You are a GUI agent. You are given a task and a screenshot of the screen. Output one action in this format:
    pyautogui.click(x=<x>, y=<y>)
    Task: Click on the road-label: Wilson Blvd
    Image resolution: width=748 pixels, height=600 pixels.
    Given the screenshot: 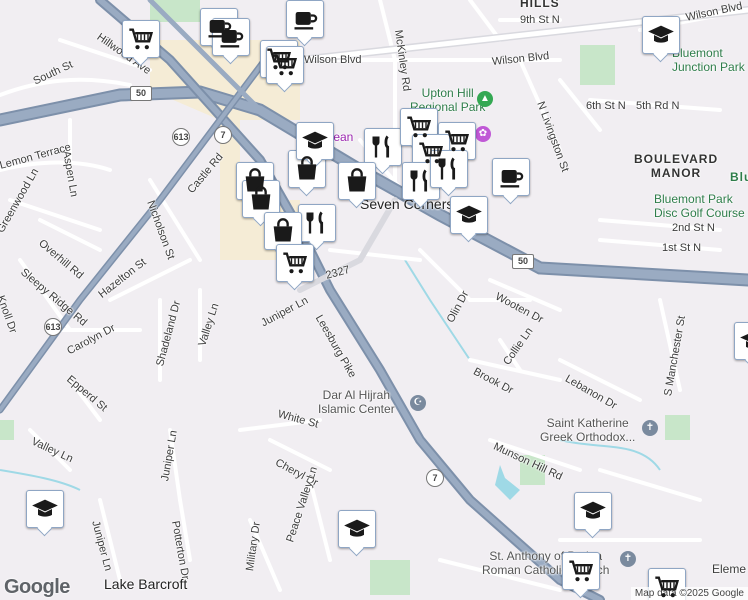 What is the action you would take?
    pyautogui.click(x=333, y=60)
    